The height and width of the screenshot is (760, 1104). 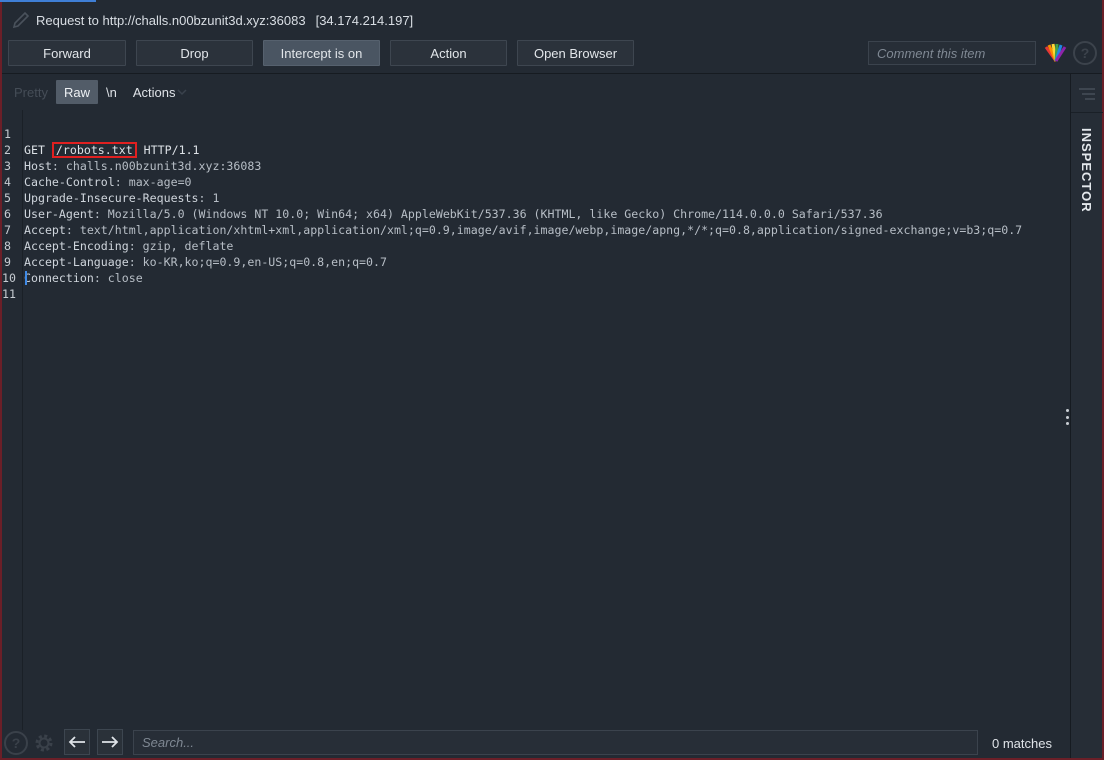 I want to click on tab-pretty: Pretty, so click(x=31, y=92).